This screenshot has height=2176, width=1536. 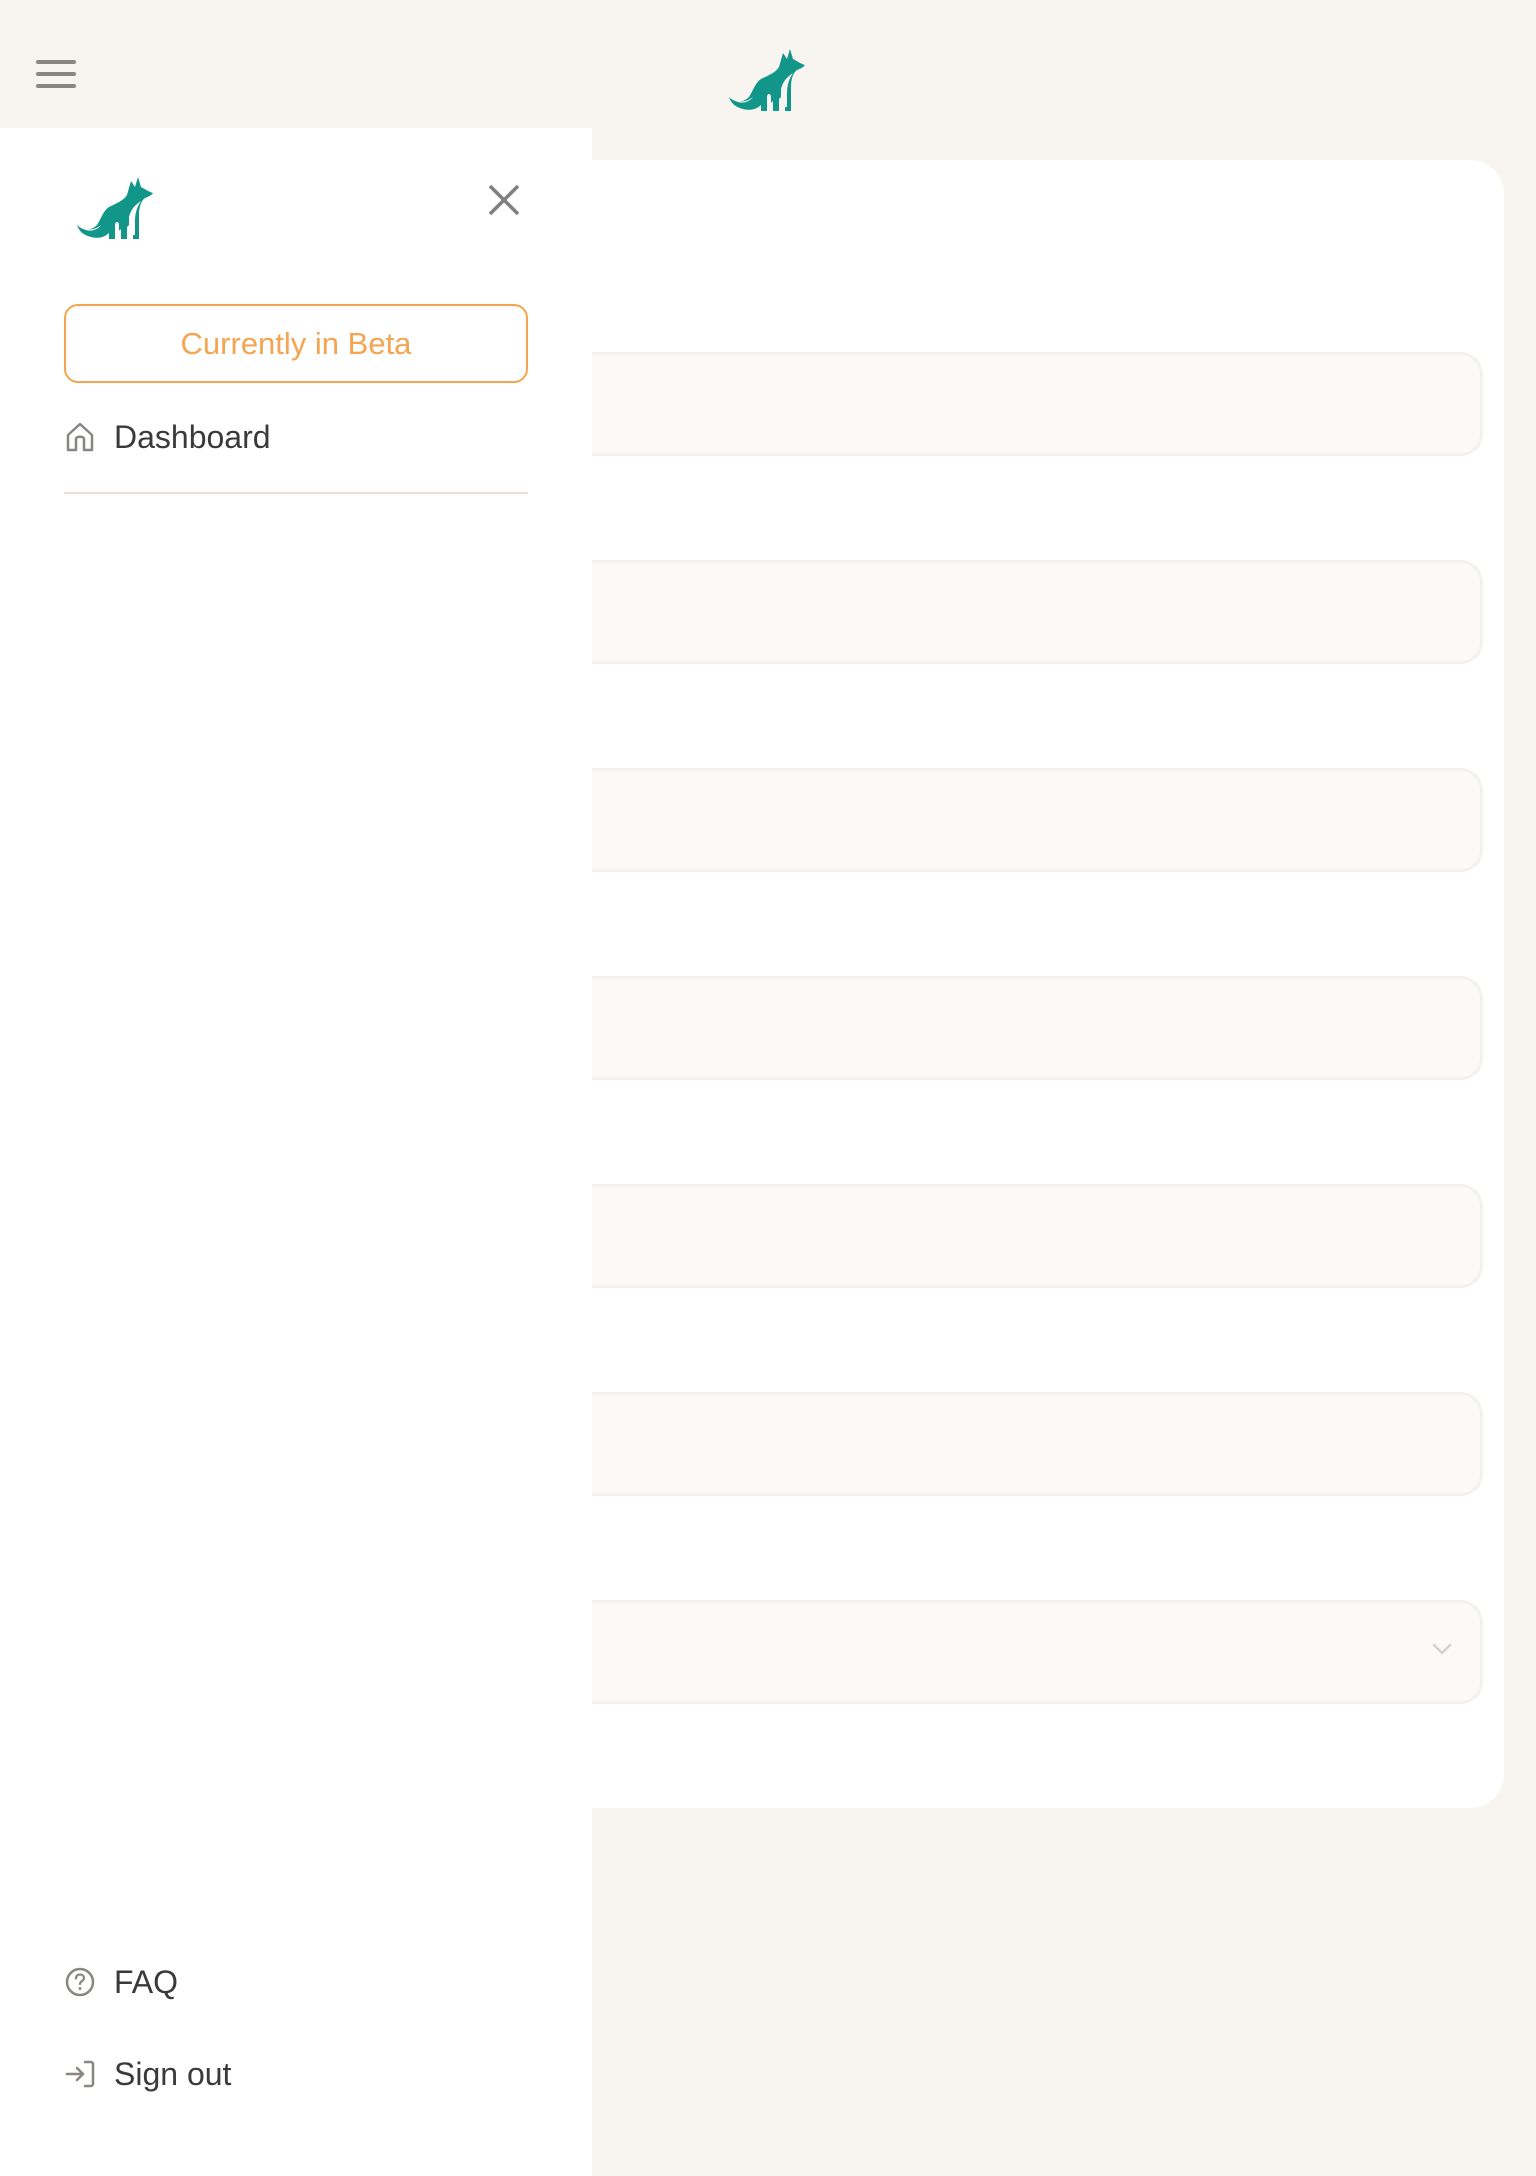 What do you see at coordinates (1442, 1649) in the screenshot?
I see `chevron-down-icon` at bounding box center [1442, 1649].